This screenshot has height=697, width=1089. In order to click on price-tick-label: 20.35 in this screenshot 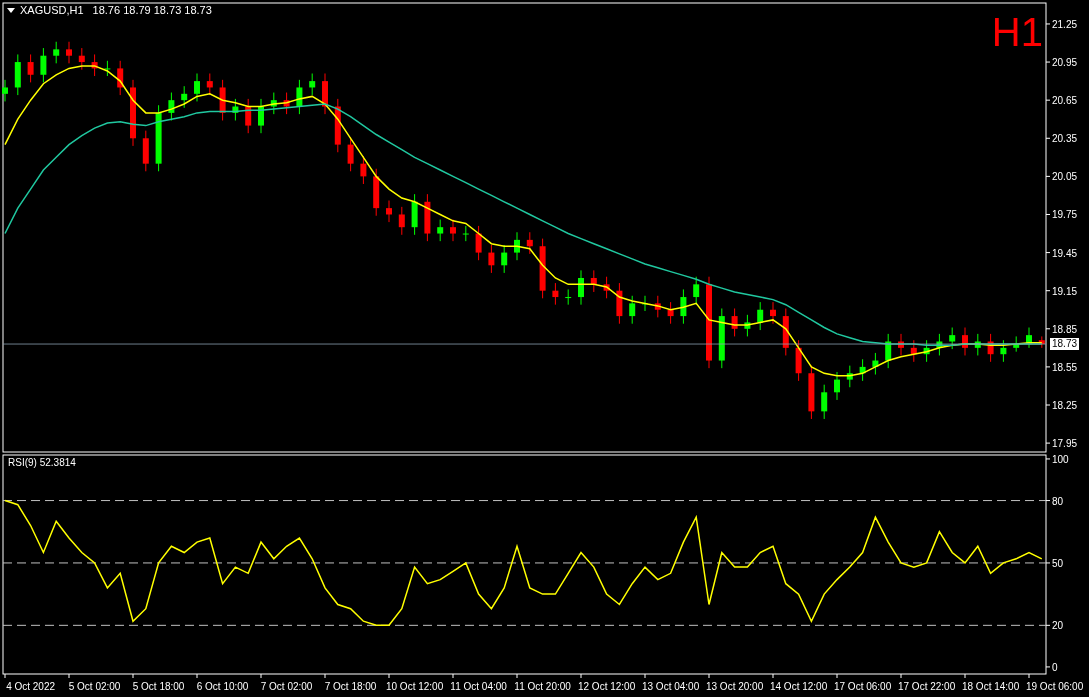, I will do `click(1065, 139)`.